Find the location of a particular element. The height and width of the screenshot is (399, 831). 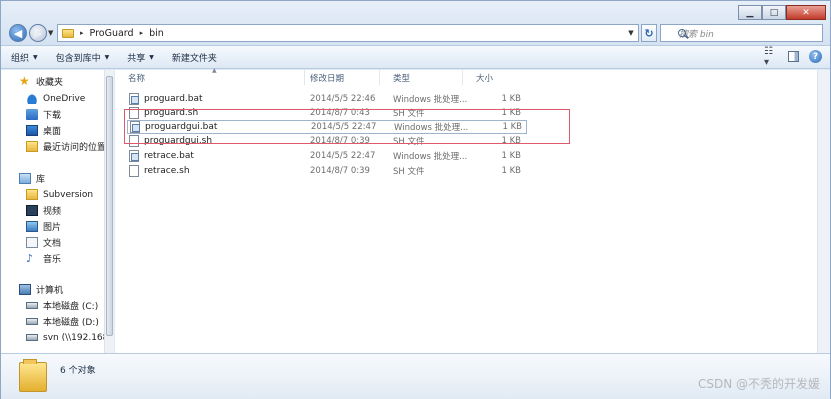

document-icon is located at coordinates (32, 242).